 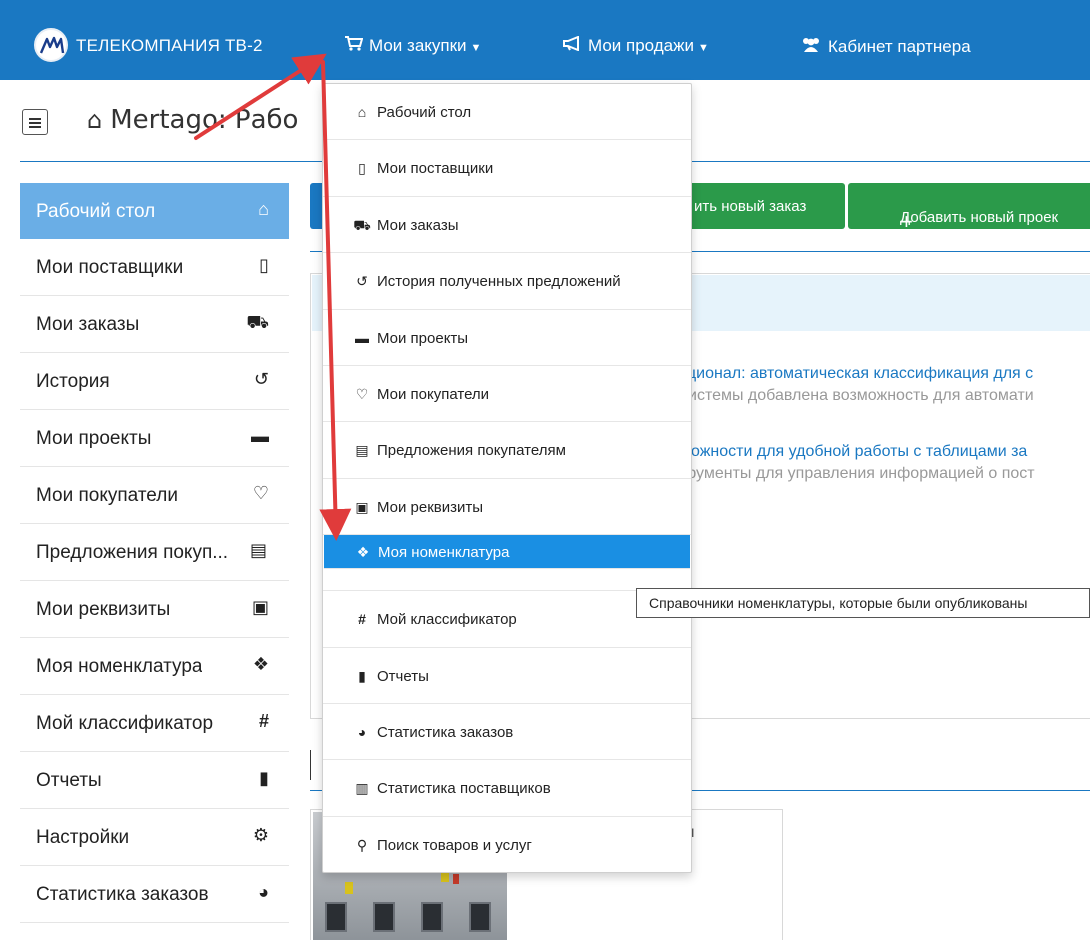 What do you see at coordinates (122, 894) in the screenshot?
I see `sidebar-item-label: Статистика заказов` at bounding box center [122, 894].